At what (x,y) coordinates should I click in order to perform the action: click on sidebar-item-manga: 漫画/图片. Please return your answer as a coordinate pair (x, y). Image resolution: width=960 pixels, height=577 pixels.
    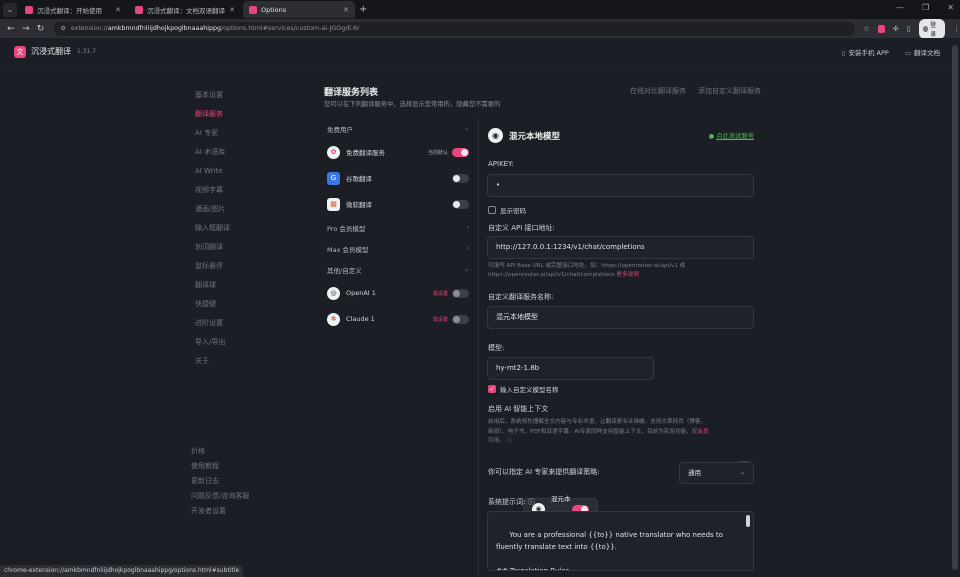
    Looking at the image, I should click on (240, 209).